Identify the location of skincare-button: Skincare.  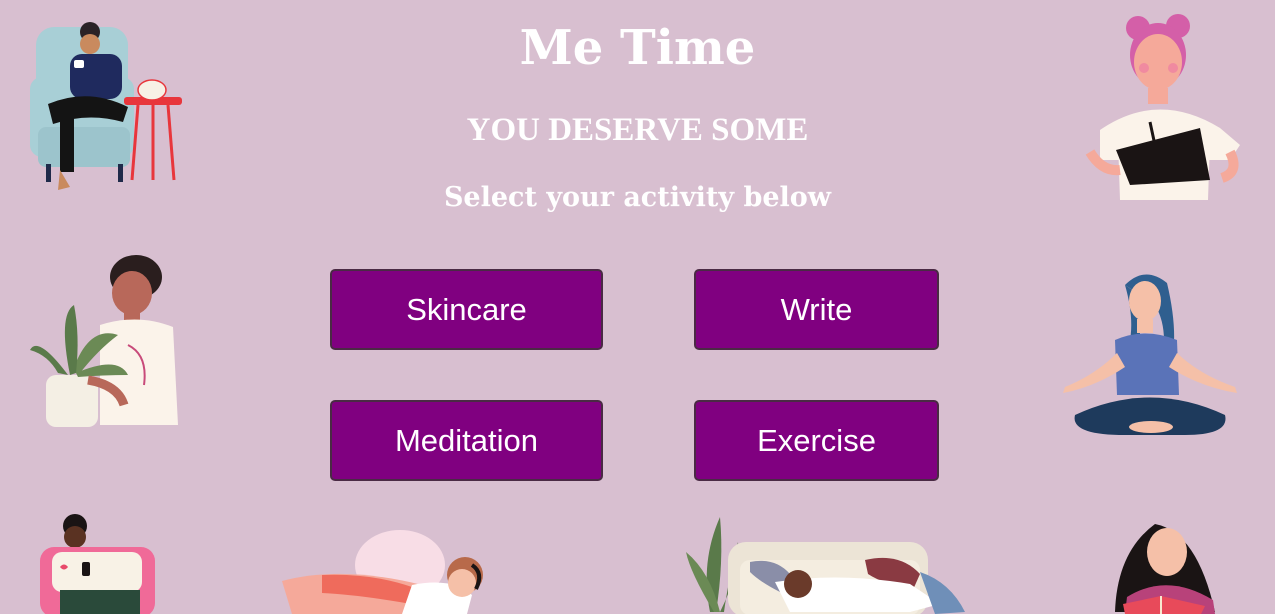
(466, 309).